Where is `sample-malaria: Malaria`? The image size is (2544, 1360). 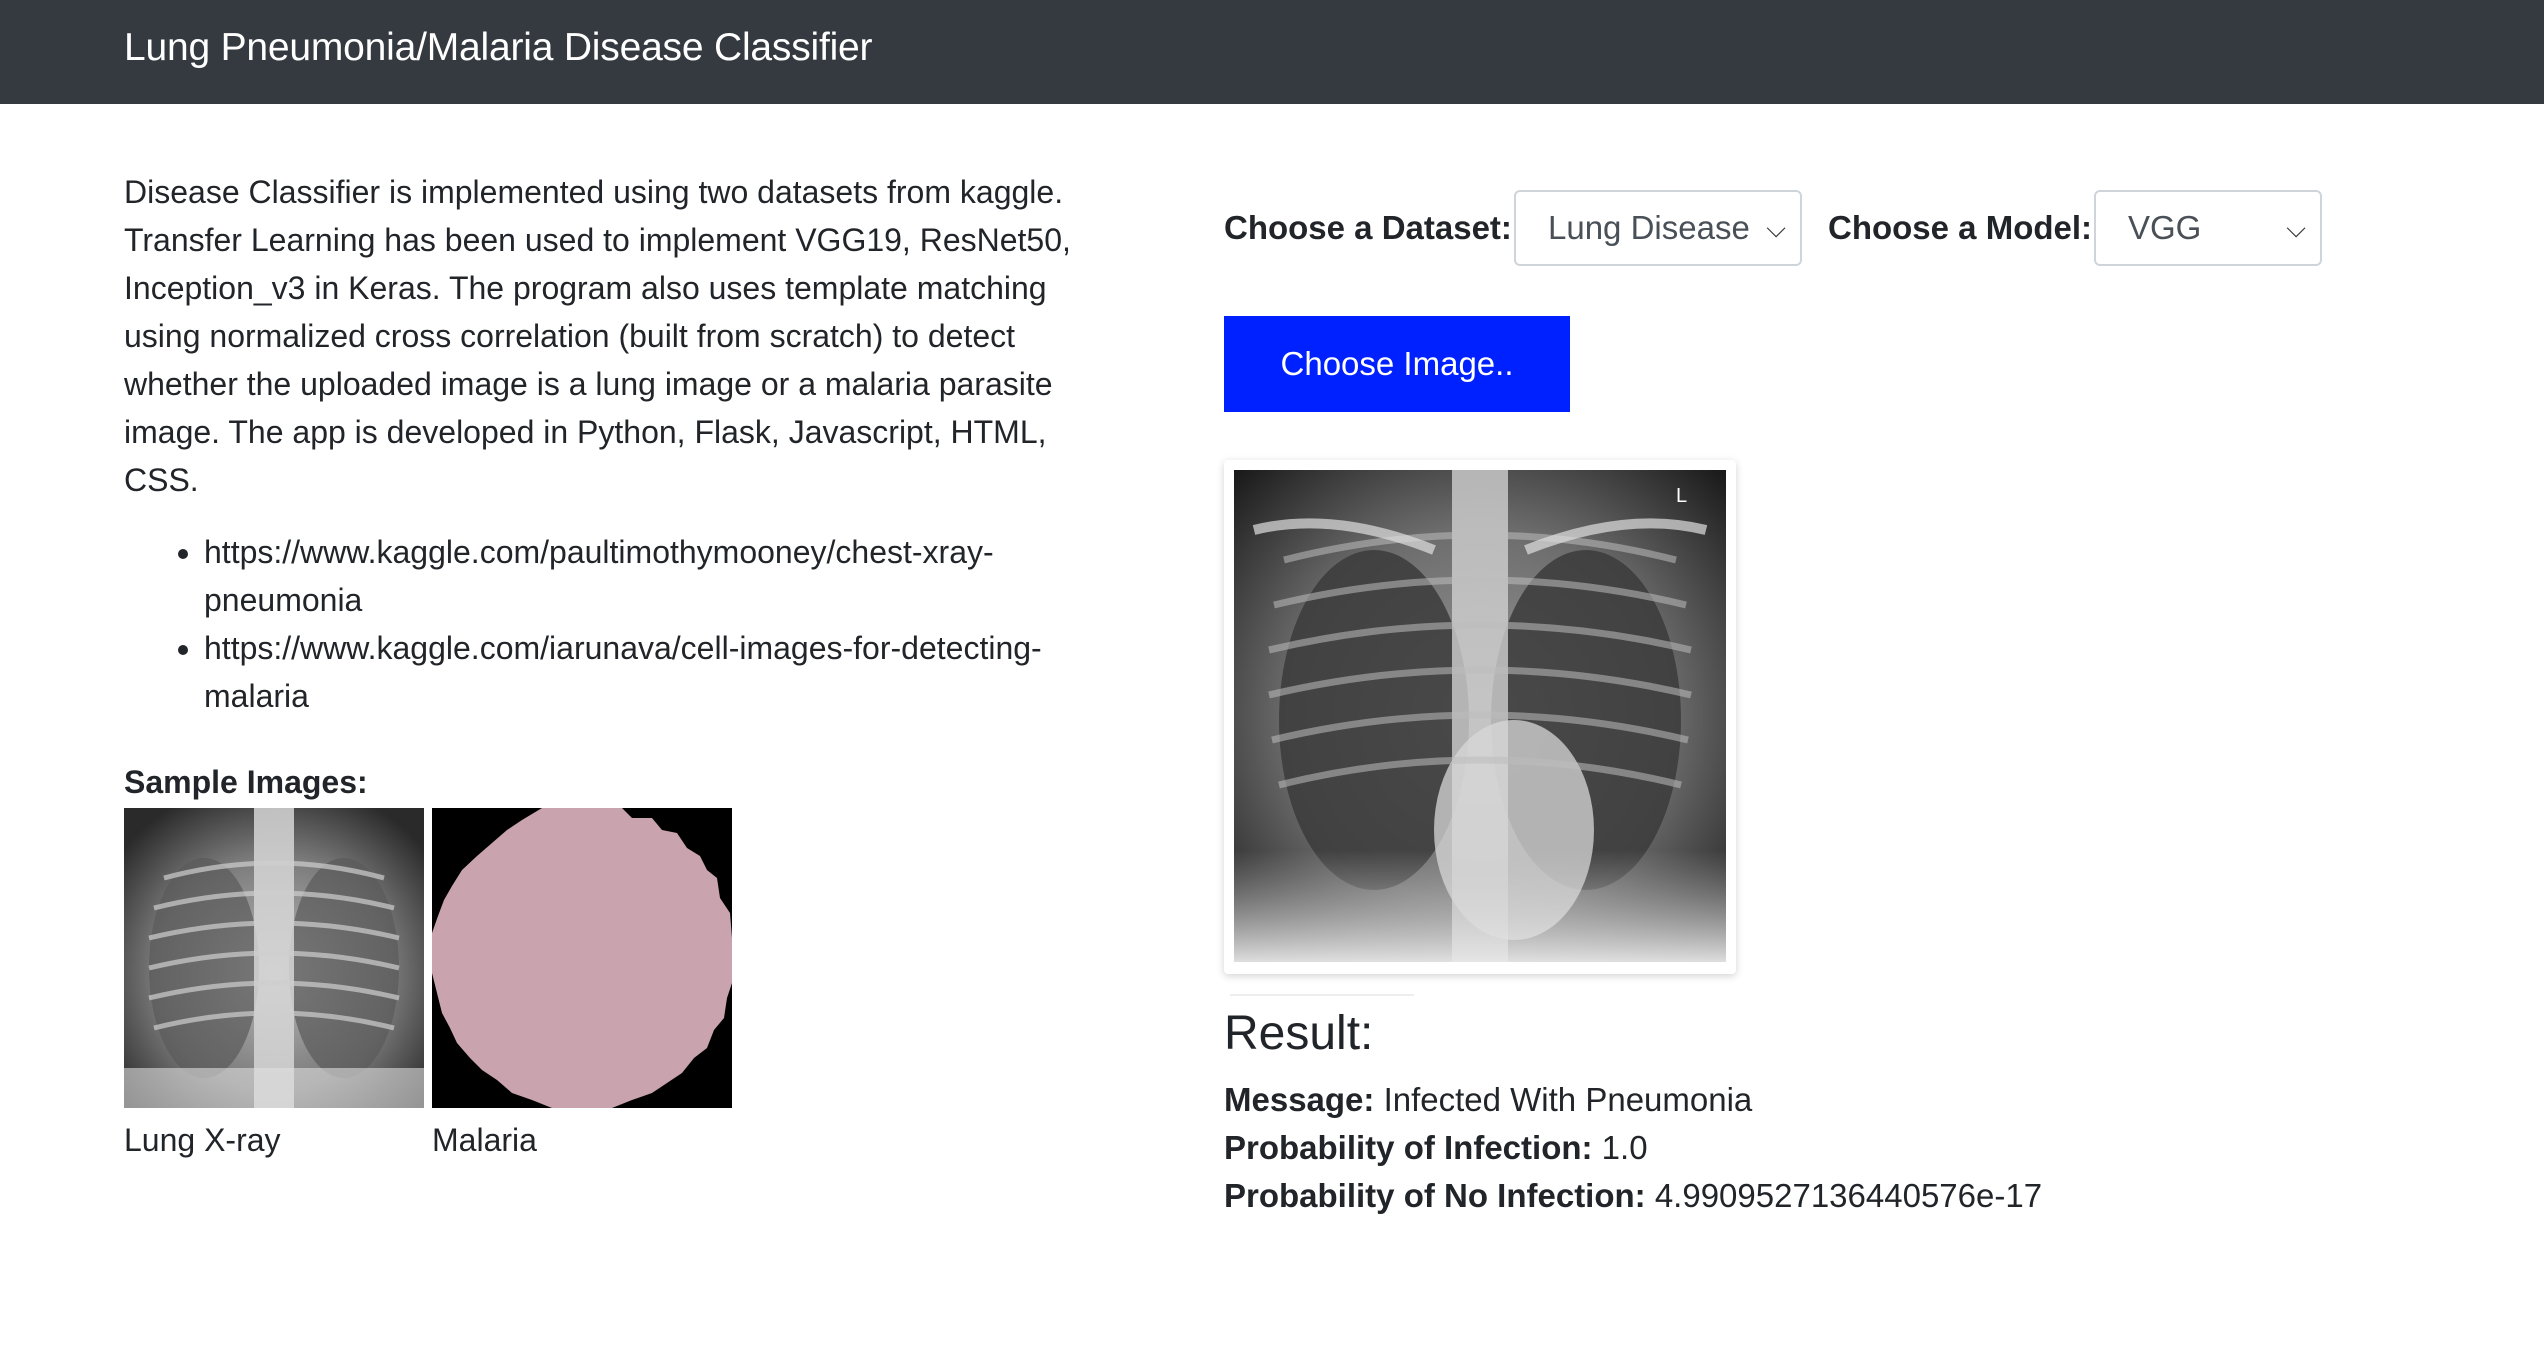 sample-malaria: Malaria is located at coordinates (582, 983).